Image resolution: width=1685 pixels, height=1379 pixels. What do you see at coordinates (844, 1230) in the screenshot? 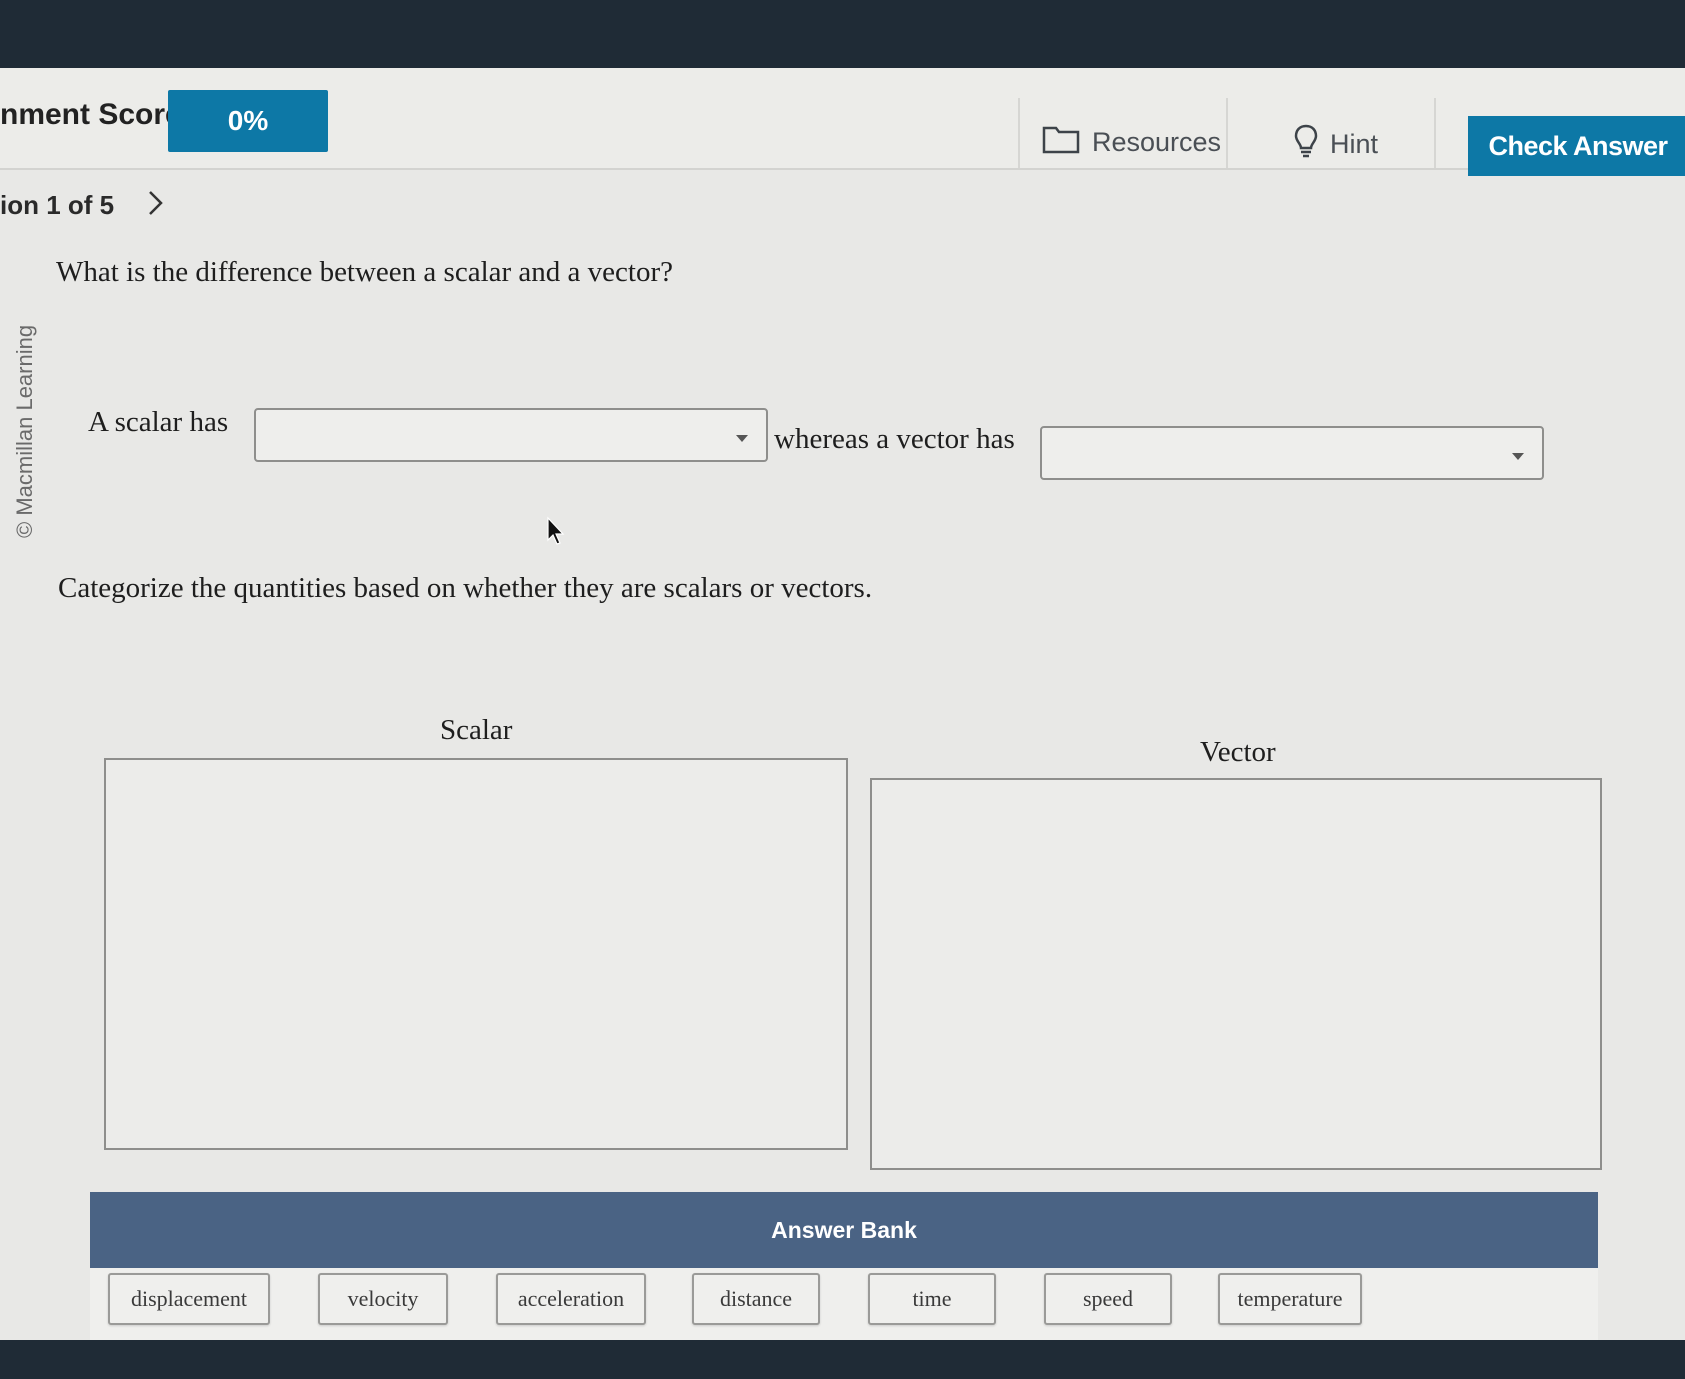
I see `answer-bank-header: Answer Bank` at bounding box center [844, 1230].